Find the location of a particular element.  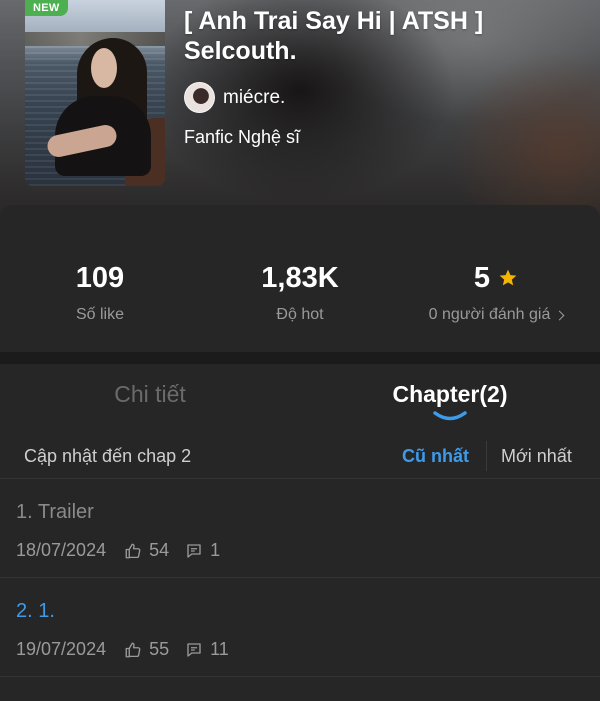

chapter-meta: 19/07/2024 55 11 is located at coordinates (130, 649).